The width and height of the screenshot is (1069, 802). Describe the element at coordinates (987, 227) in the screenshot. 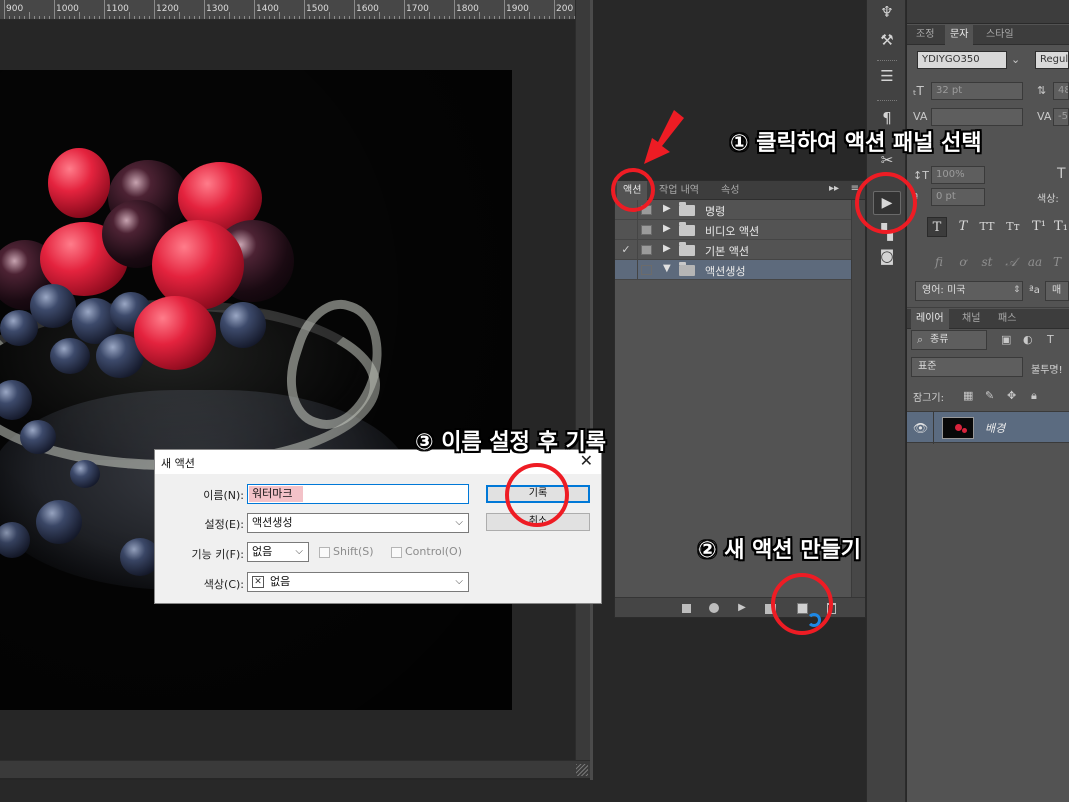

I see `all-caps-button: TT` at that location.